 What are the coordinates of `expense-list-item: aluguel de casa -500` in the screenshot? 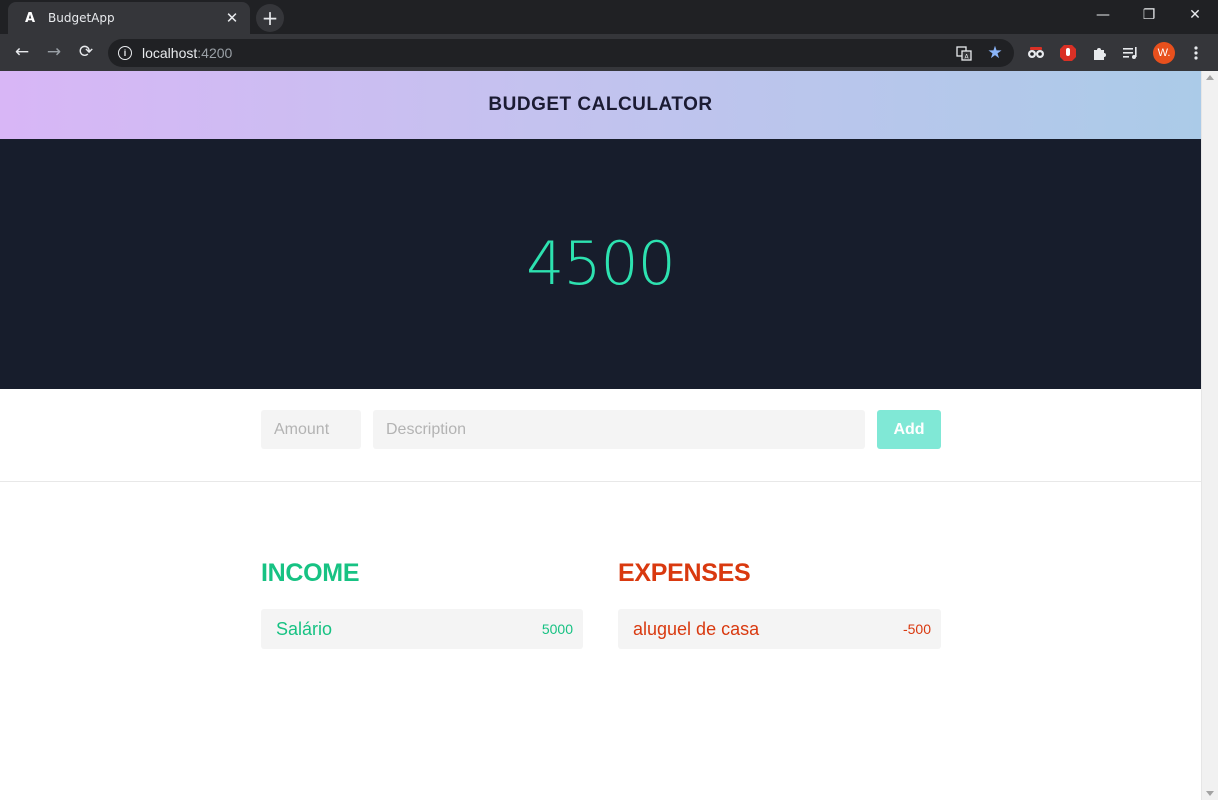 It's located at (779, 629).